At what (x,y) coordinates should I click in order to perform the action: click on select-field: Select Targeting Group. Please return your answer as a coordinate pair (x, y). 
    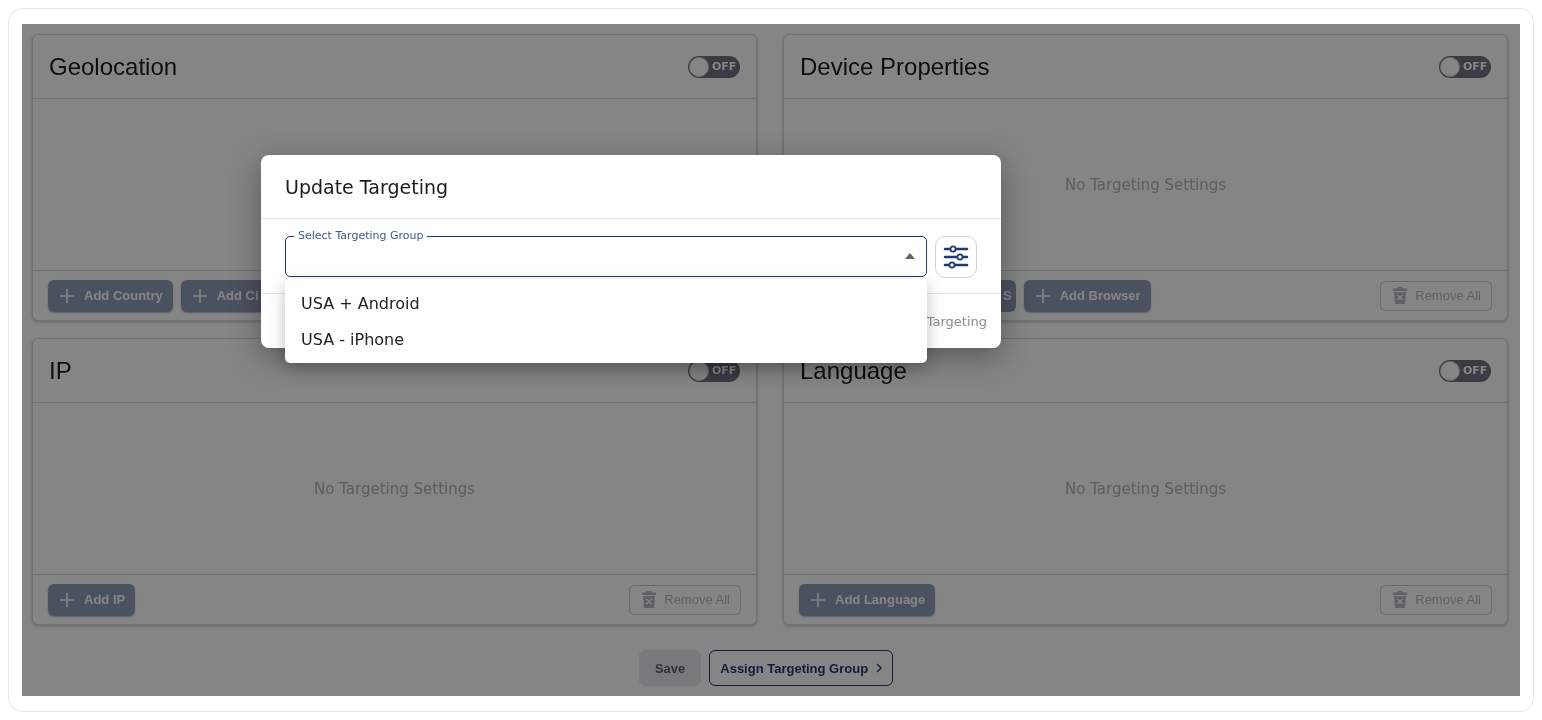
    Looking at the image, I should click on (606, 252).